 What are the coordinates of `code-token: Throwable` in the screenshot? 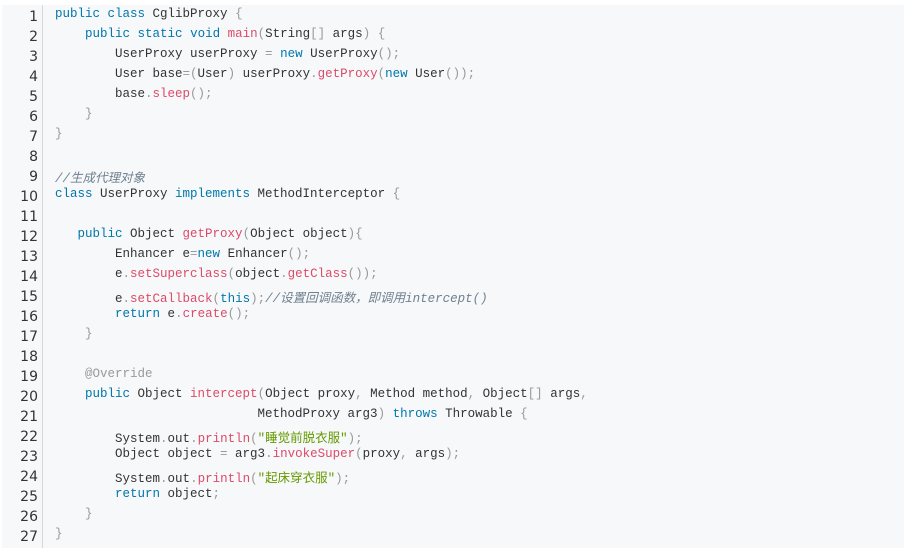 It's located at (479, 414).